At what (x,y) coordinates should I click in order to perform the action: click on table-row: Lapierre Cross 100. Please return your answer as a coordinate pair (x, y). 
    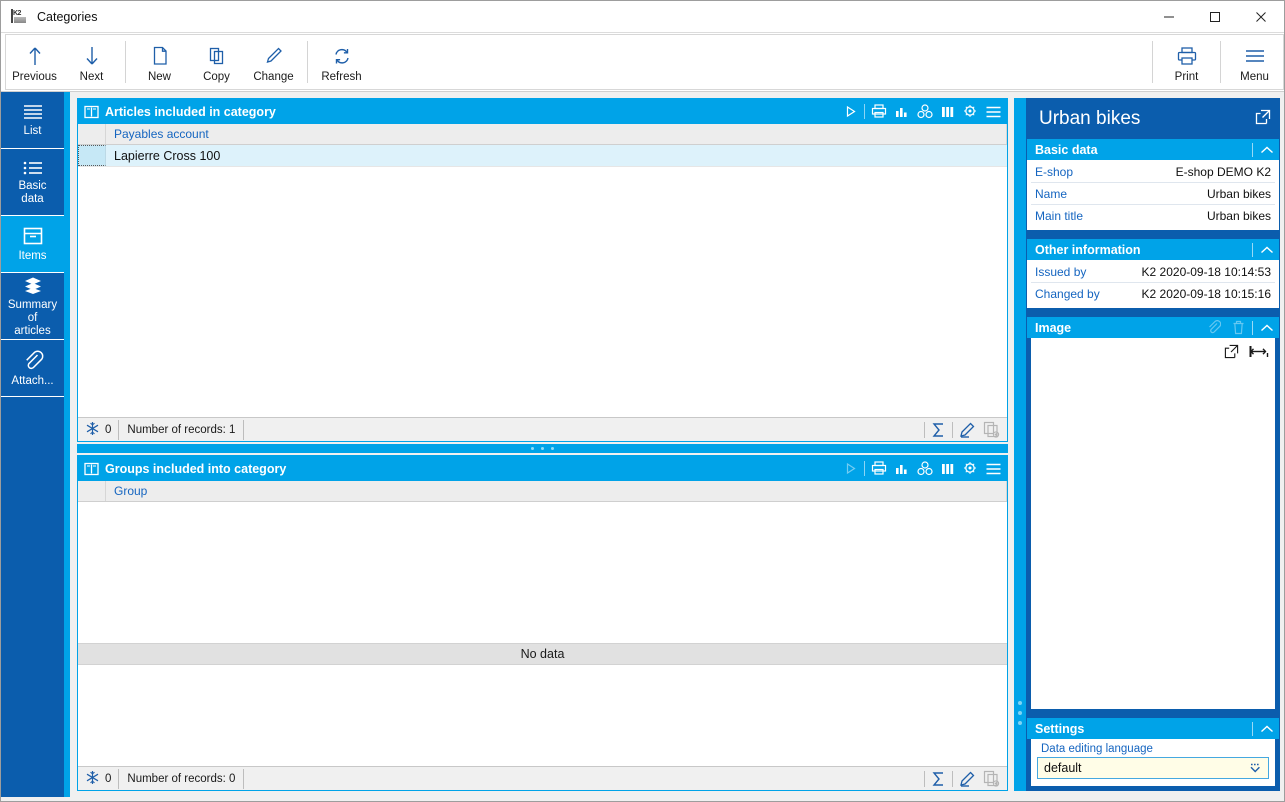
    Looking at the image, I should click on (542, 156).